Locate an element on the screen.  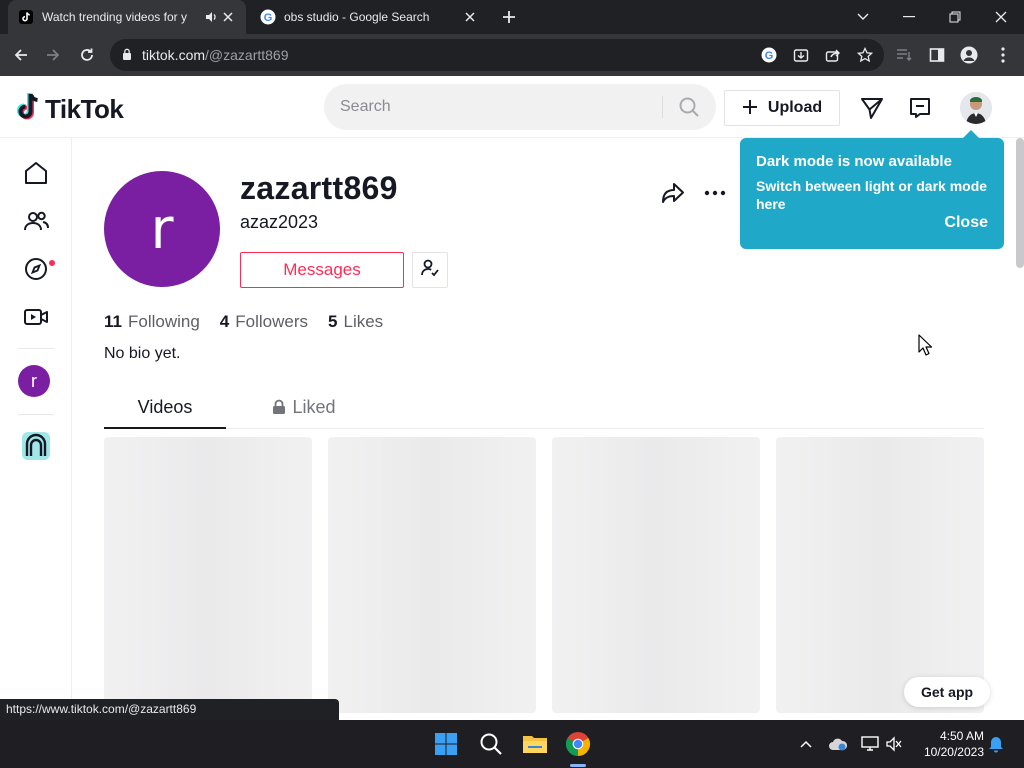
tab-search-chevron-icon is located at coordinates (863, 17).